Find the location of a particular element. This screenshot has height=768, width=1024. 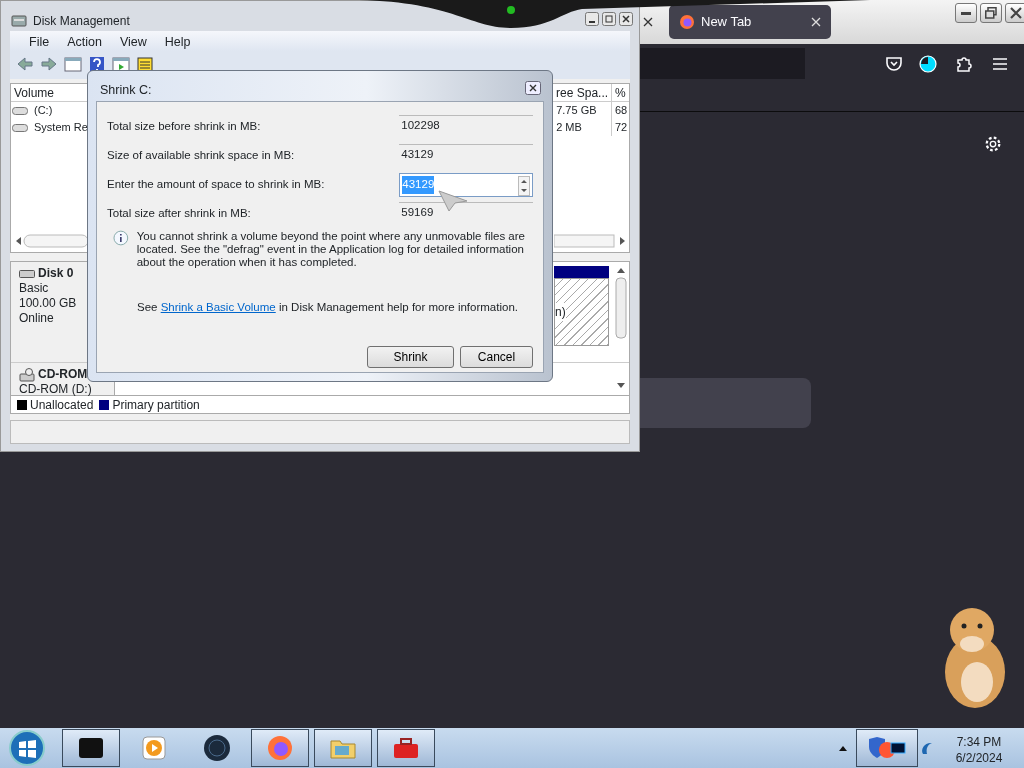

settings-icon is located at coordinates (993, 144).